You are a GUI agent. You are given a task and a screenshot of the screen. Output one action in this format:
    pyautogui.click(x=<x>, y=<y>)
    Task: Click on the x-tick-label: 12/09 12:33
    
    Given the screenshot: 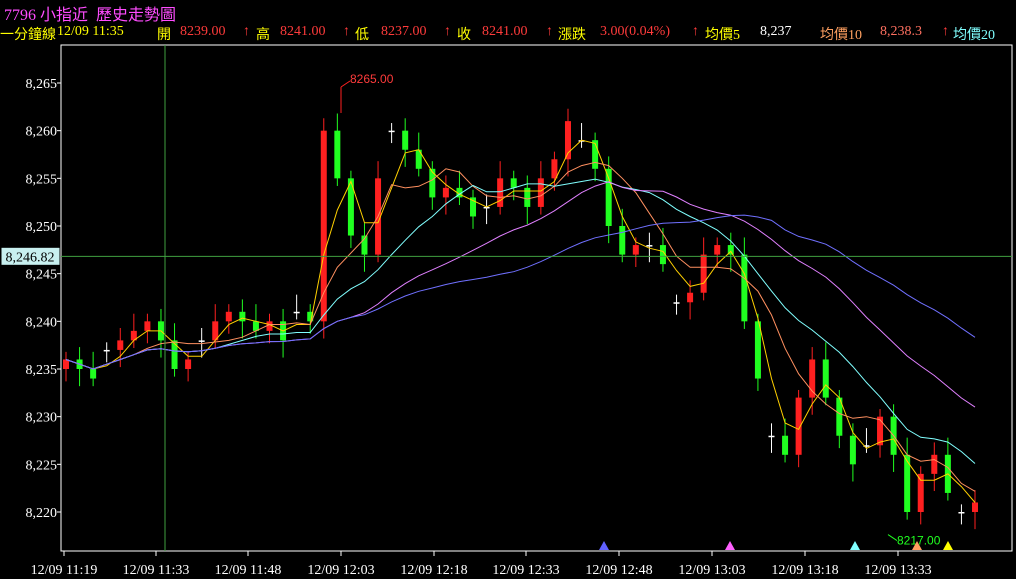 What is the action you would take?
    pyautogui.click(x=525, y=570)
    